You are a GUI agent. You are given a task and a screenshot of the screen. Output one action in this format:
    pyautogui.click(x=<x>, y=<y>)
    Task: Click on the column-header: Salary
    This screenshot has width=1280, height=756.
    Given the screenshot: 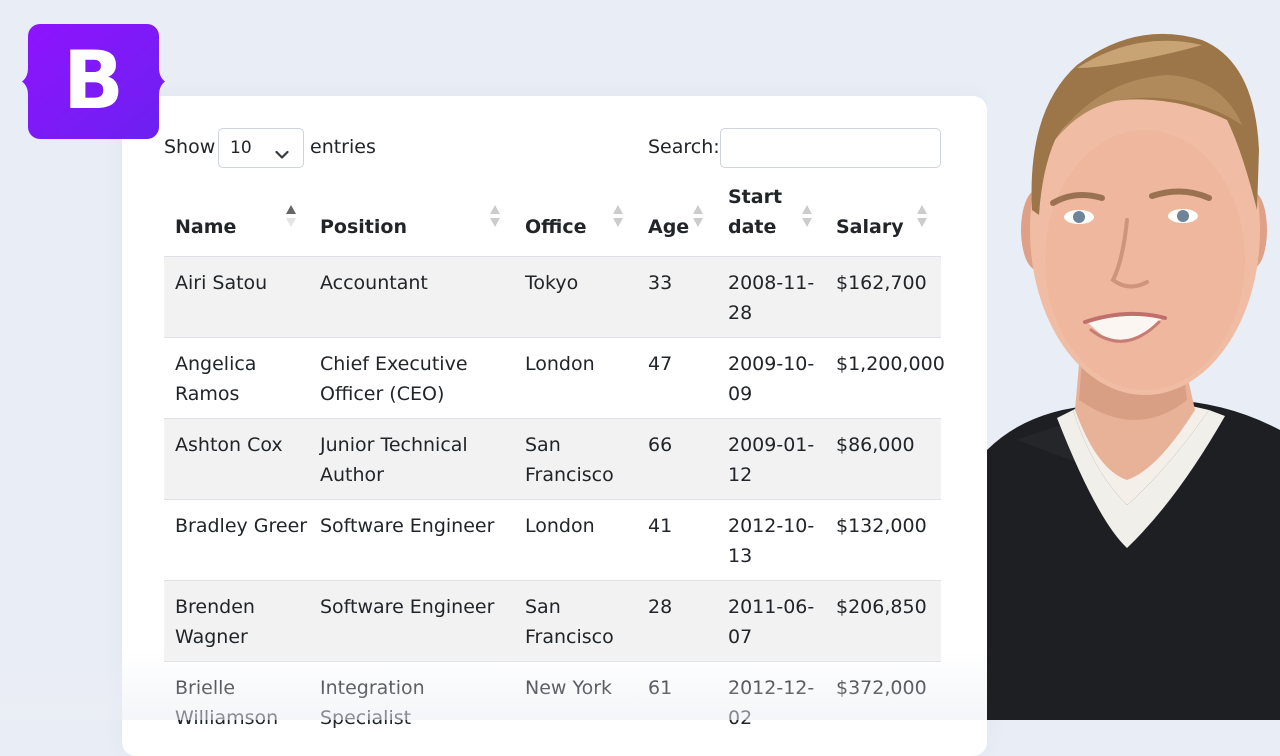 What is the action you would take?
    pyautogui.click(x=870, y=227)
    